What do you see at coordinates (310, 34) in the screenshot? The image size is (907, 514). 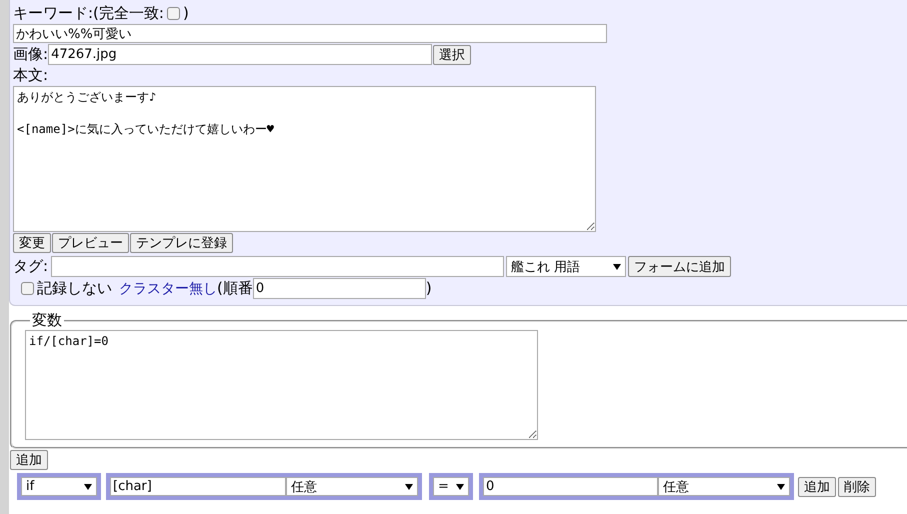 I see `keyword-field: かわいい%%可愛い` at bounding box center [310, 34].